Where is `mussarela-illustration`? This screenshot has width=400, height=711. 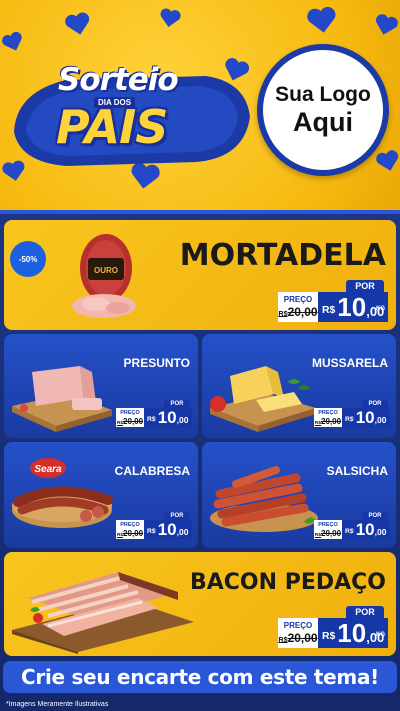 mussarela-illustration is located at coordinates (263, 399).